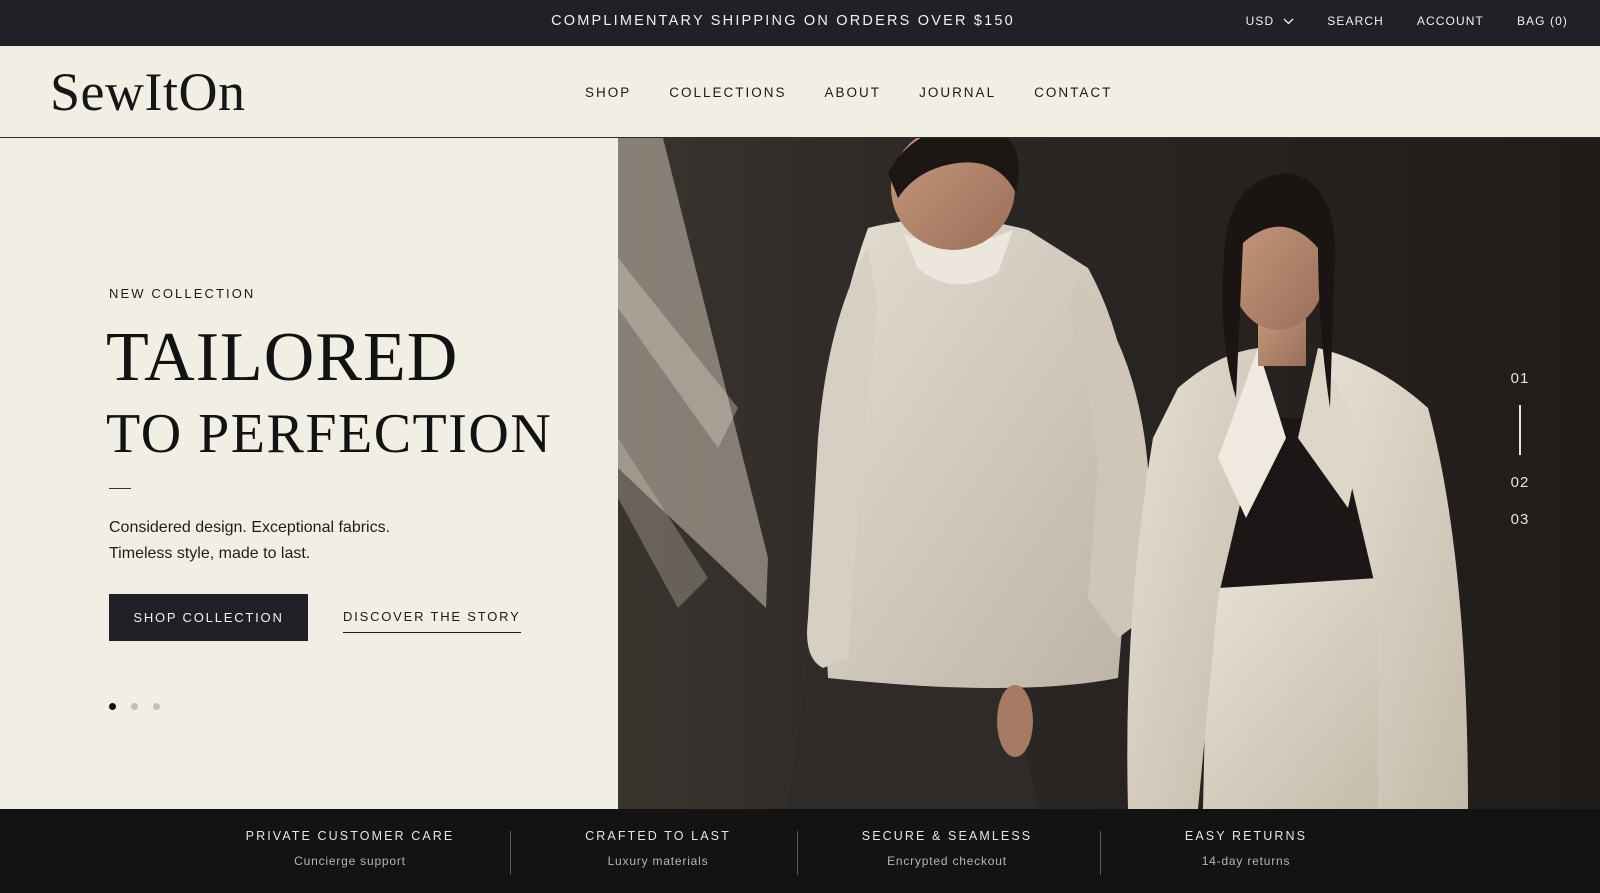 This screenshot has height=893, width=1600. I want to click on hero-headline: TAILORED TO PERFECTION, so click(329, 394).